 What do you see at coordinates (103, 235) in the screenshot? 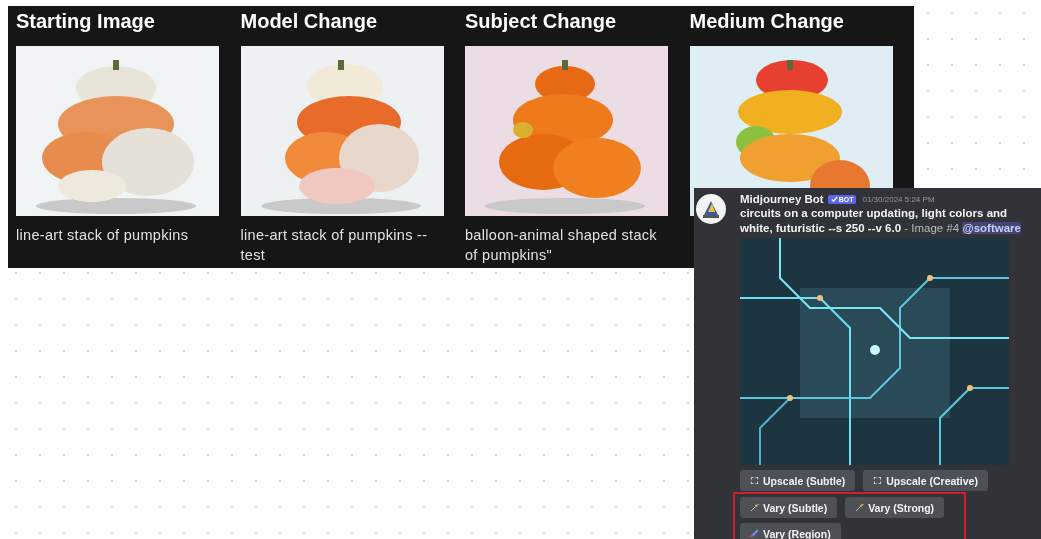
I see `image-caption: line-art stack of pumpkins` at bounding box center [103, 235].